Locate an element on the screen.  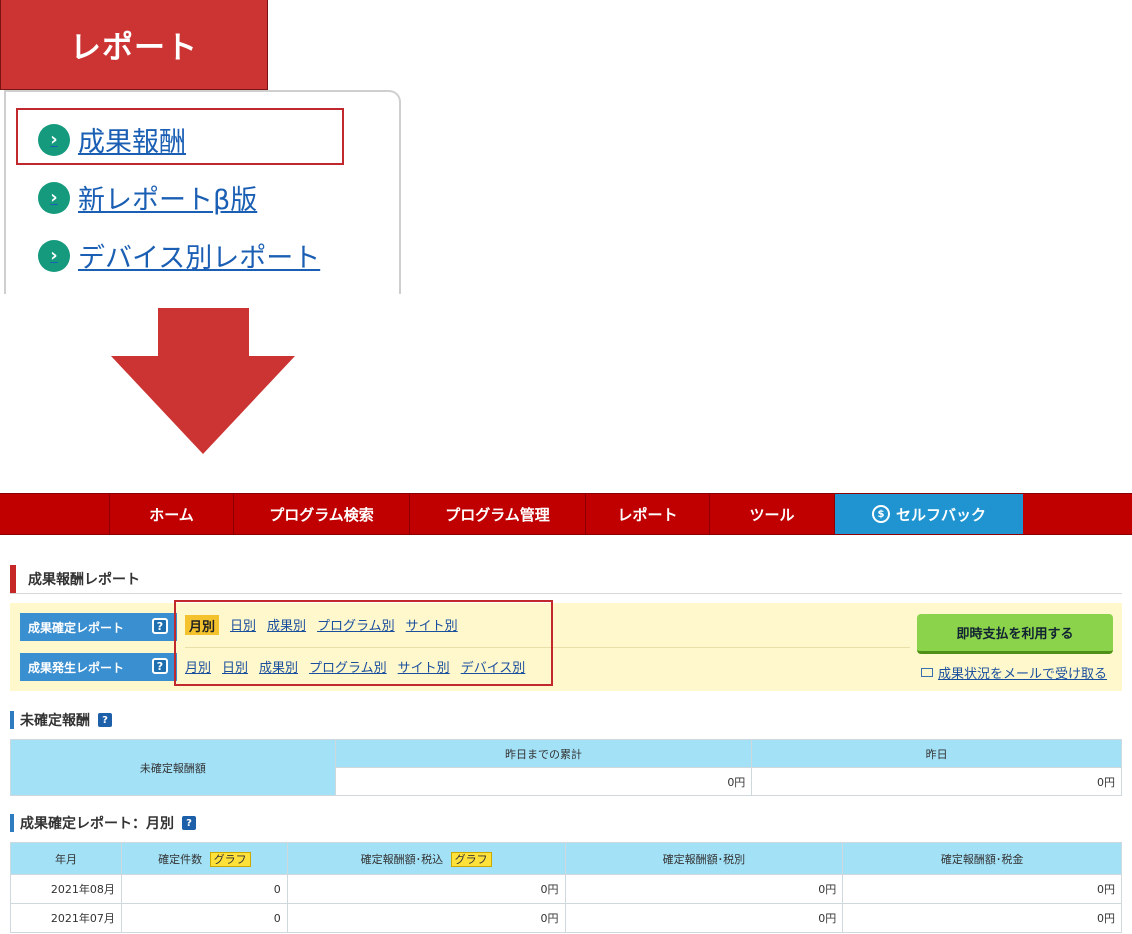
col-yesterday: 昨日 is located at coordinates (936, 753).